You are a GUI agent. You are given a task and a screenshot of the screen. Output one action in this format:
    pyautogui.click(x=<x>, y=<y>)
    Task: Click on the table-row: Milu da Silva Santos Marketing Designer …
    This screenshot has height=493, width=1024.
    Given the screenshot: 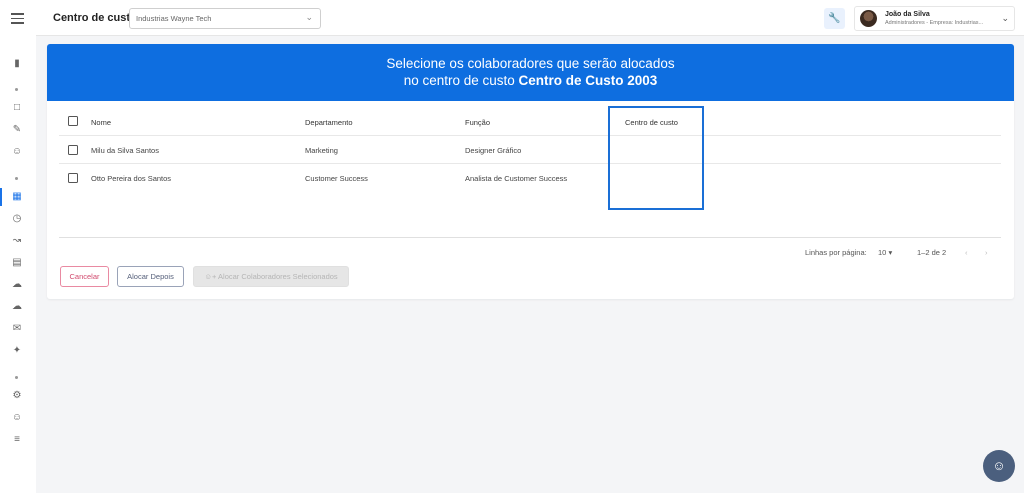 What is the action you would take?
    pyautogui.click(x=530, y=150)
    